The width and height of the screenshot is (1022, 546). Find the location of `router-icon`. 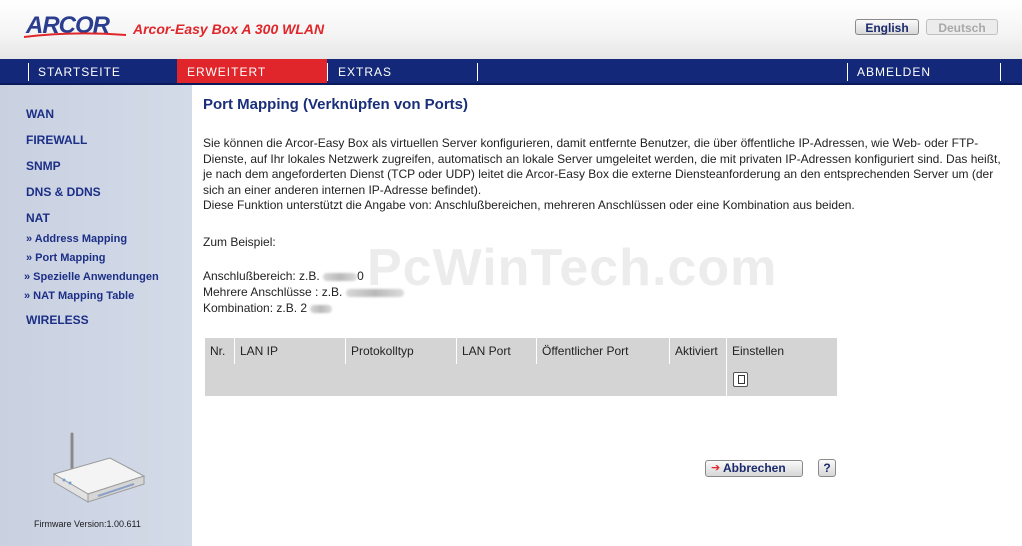

router-icon is located at coordinates (99, 467).